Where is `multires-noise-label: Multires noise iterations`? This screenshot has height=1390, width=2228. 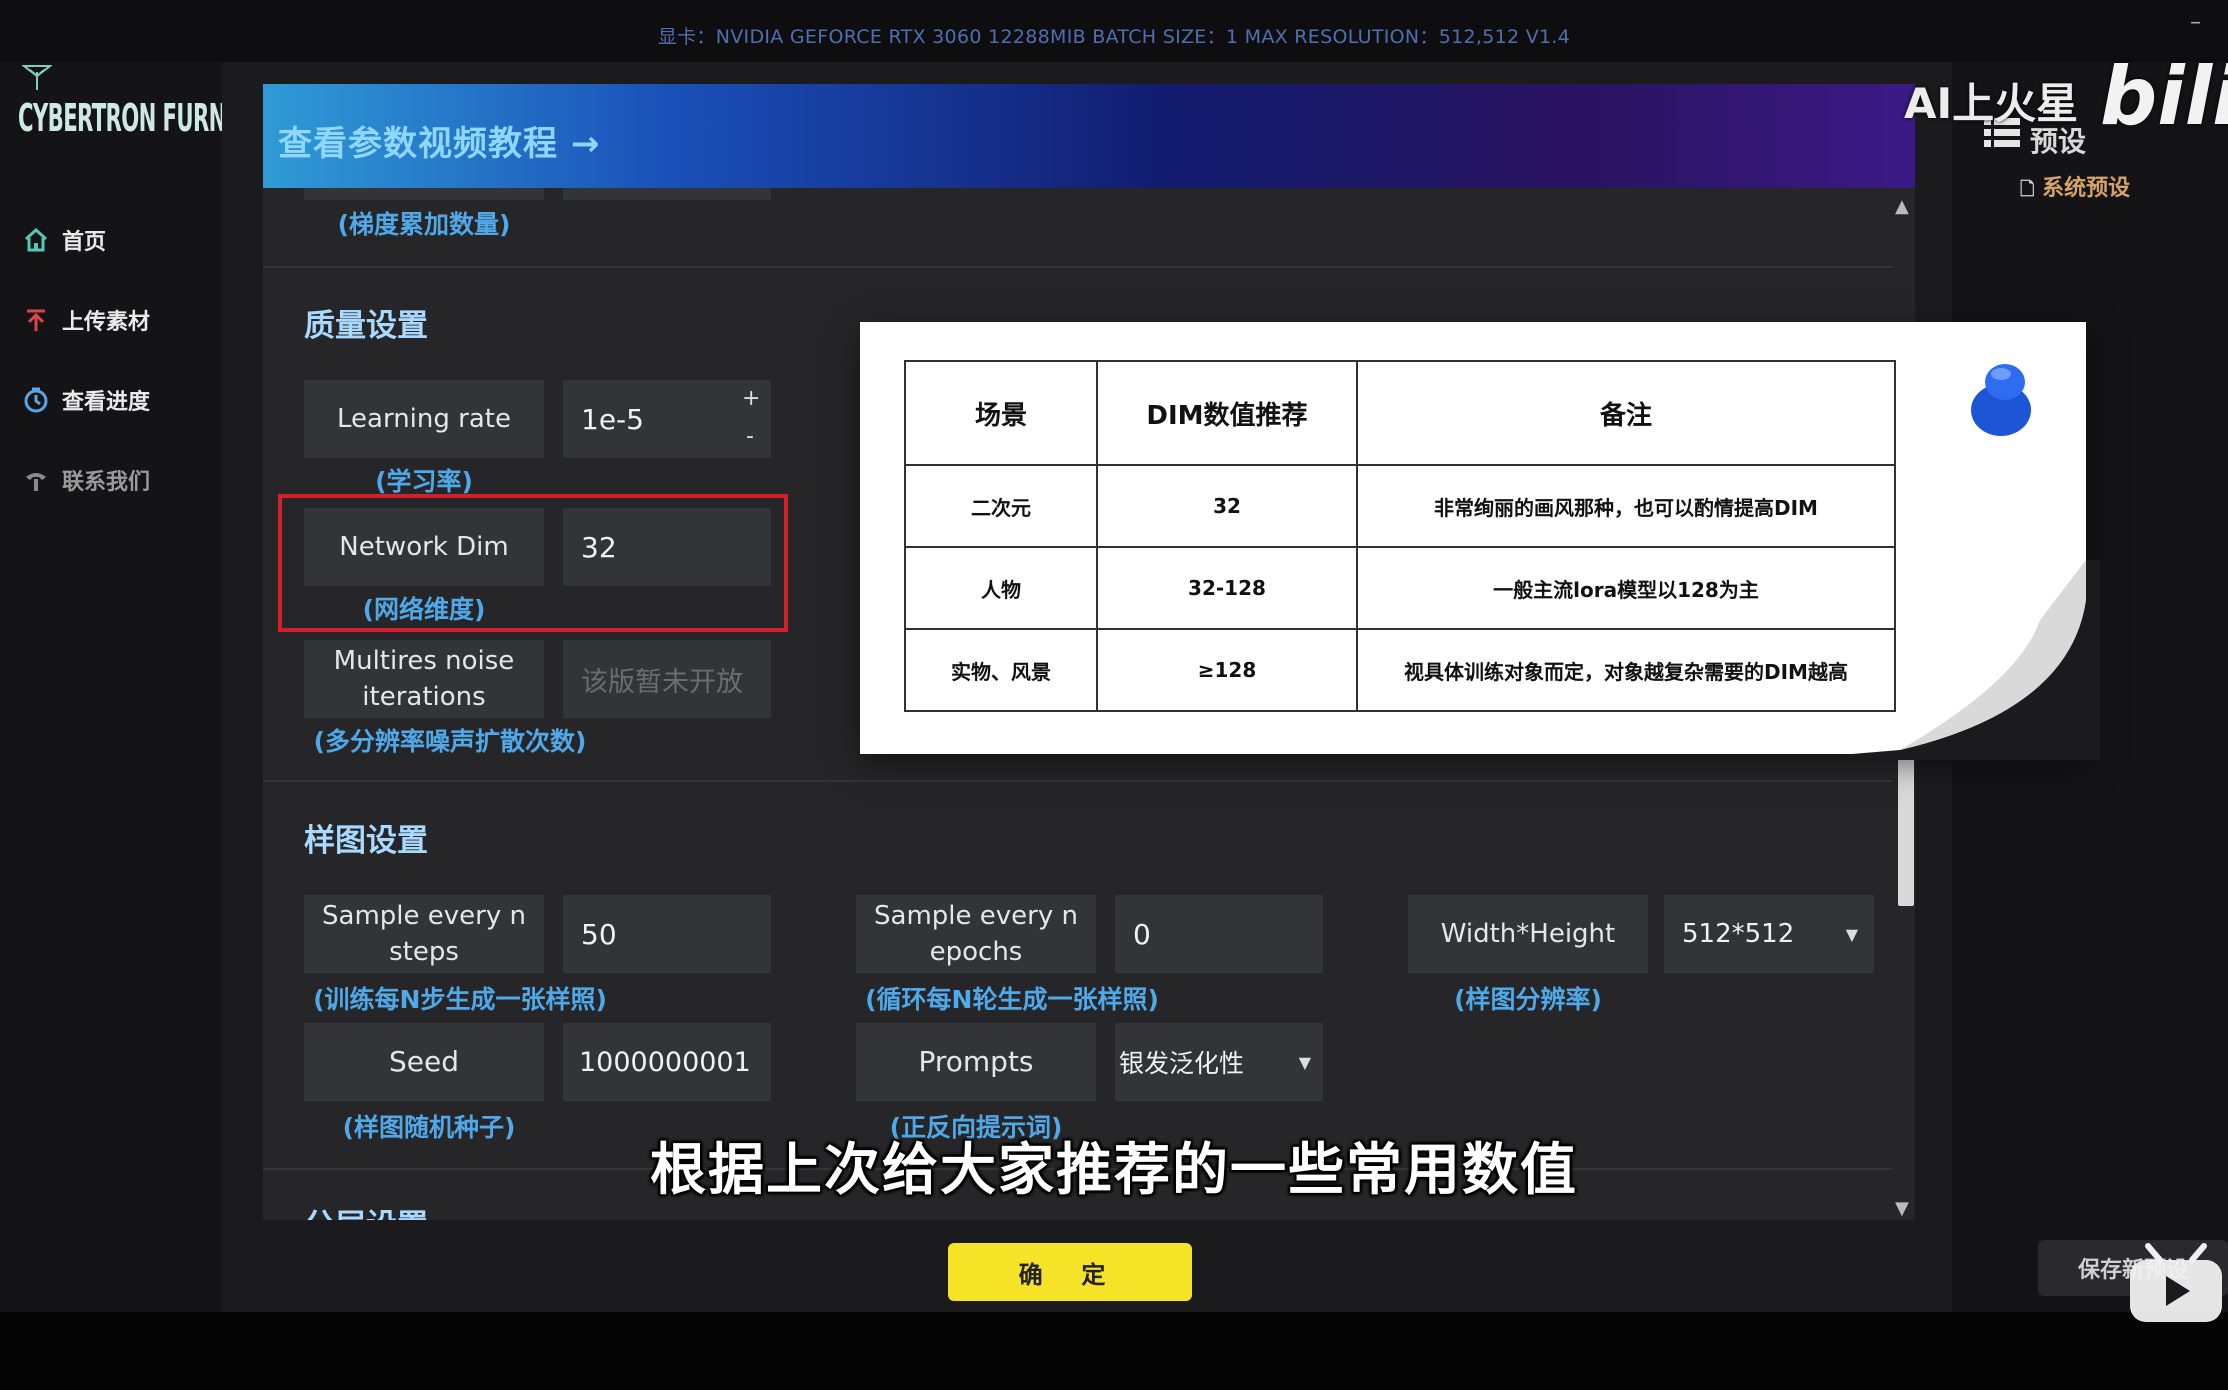
multires-noise-label: Multires noise iterations is located at coordinates (424, 679).